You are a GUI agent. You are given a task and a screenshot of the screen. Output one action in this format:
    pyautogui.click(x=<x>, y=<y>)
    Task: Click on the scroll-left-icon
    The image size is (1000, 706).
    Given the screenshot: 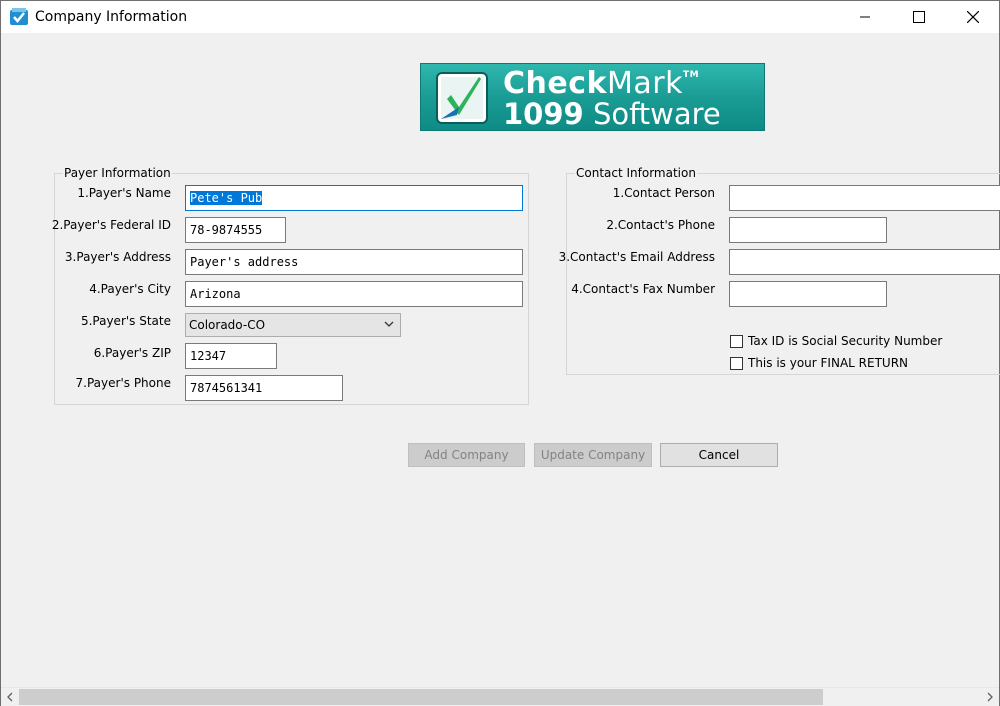 What is the action you would take?
    pyautogui.click(x=10, y=697)
    